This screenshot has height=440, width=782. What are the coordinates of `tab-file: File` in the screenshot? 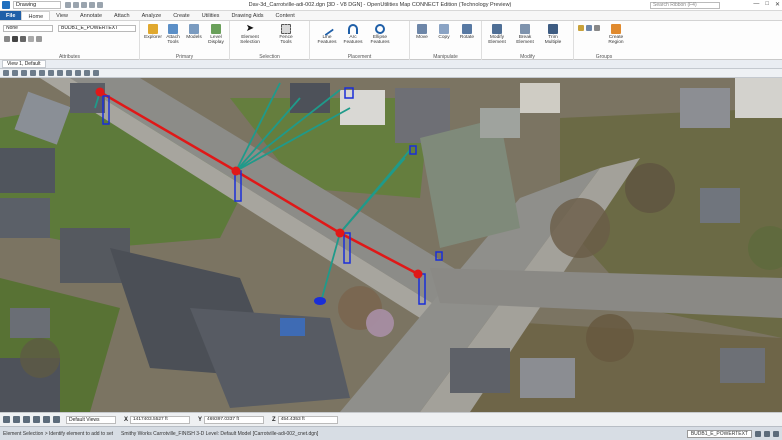 It's located at (11, 15).